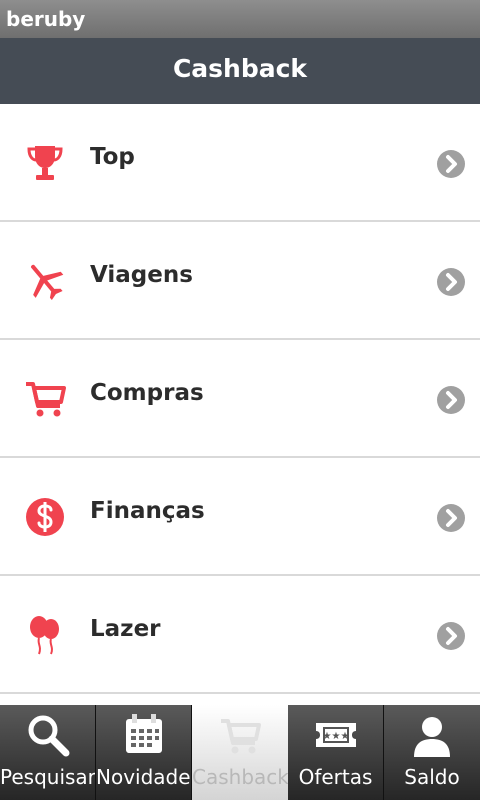 The image size is (480, 800). Describe the element at coordinates (45, 517) in the screenshot. I see `dollar-coin-icon` at that location.